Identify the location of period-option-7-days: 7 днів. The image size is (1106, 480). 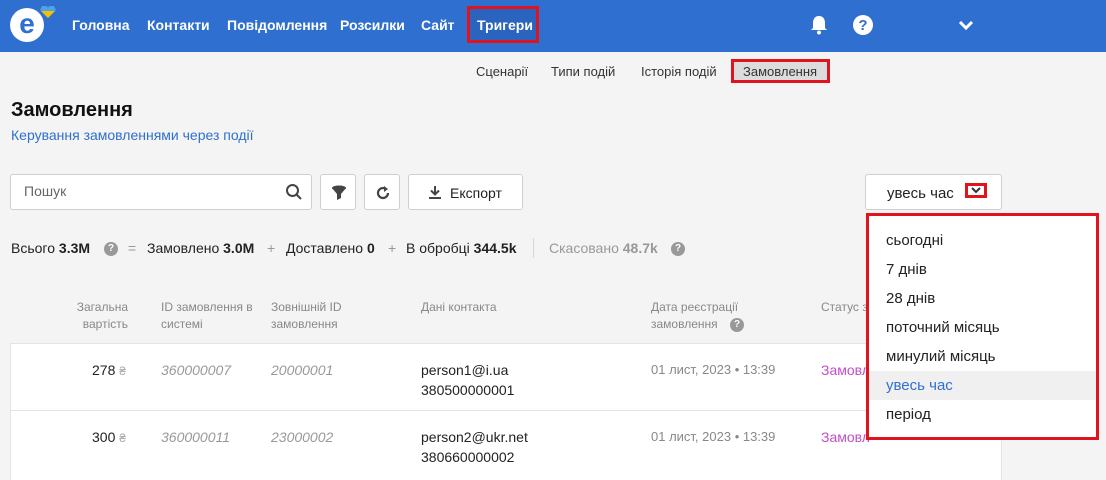
(982, 269).